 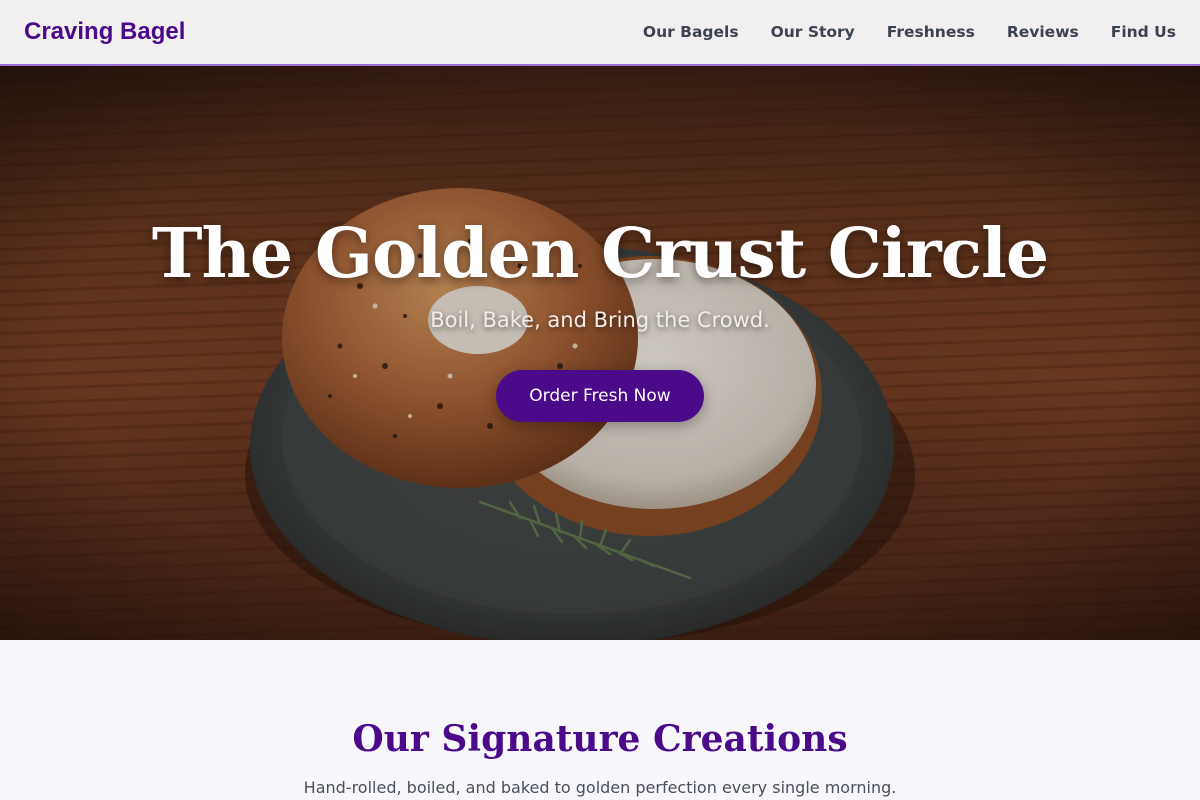 I want to click on brand-logo: Craving Bagel, so click(x=104, y=32).